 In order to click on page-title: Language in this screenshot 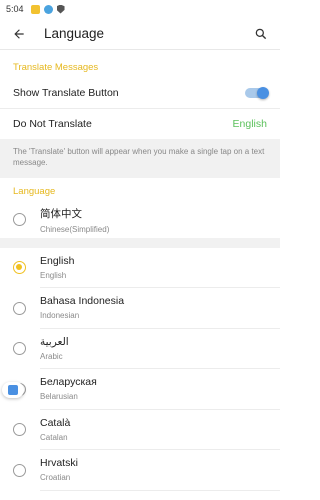, I will do `click(74, 33)`.